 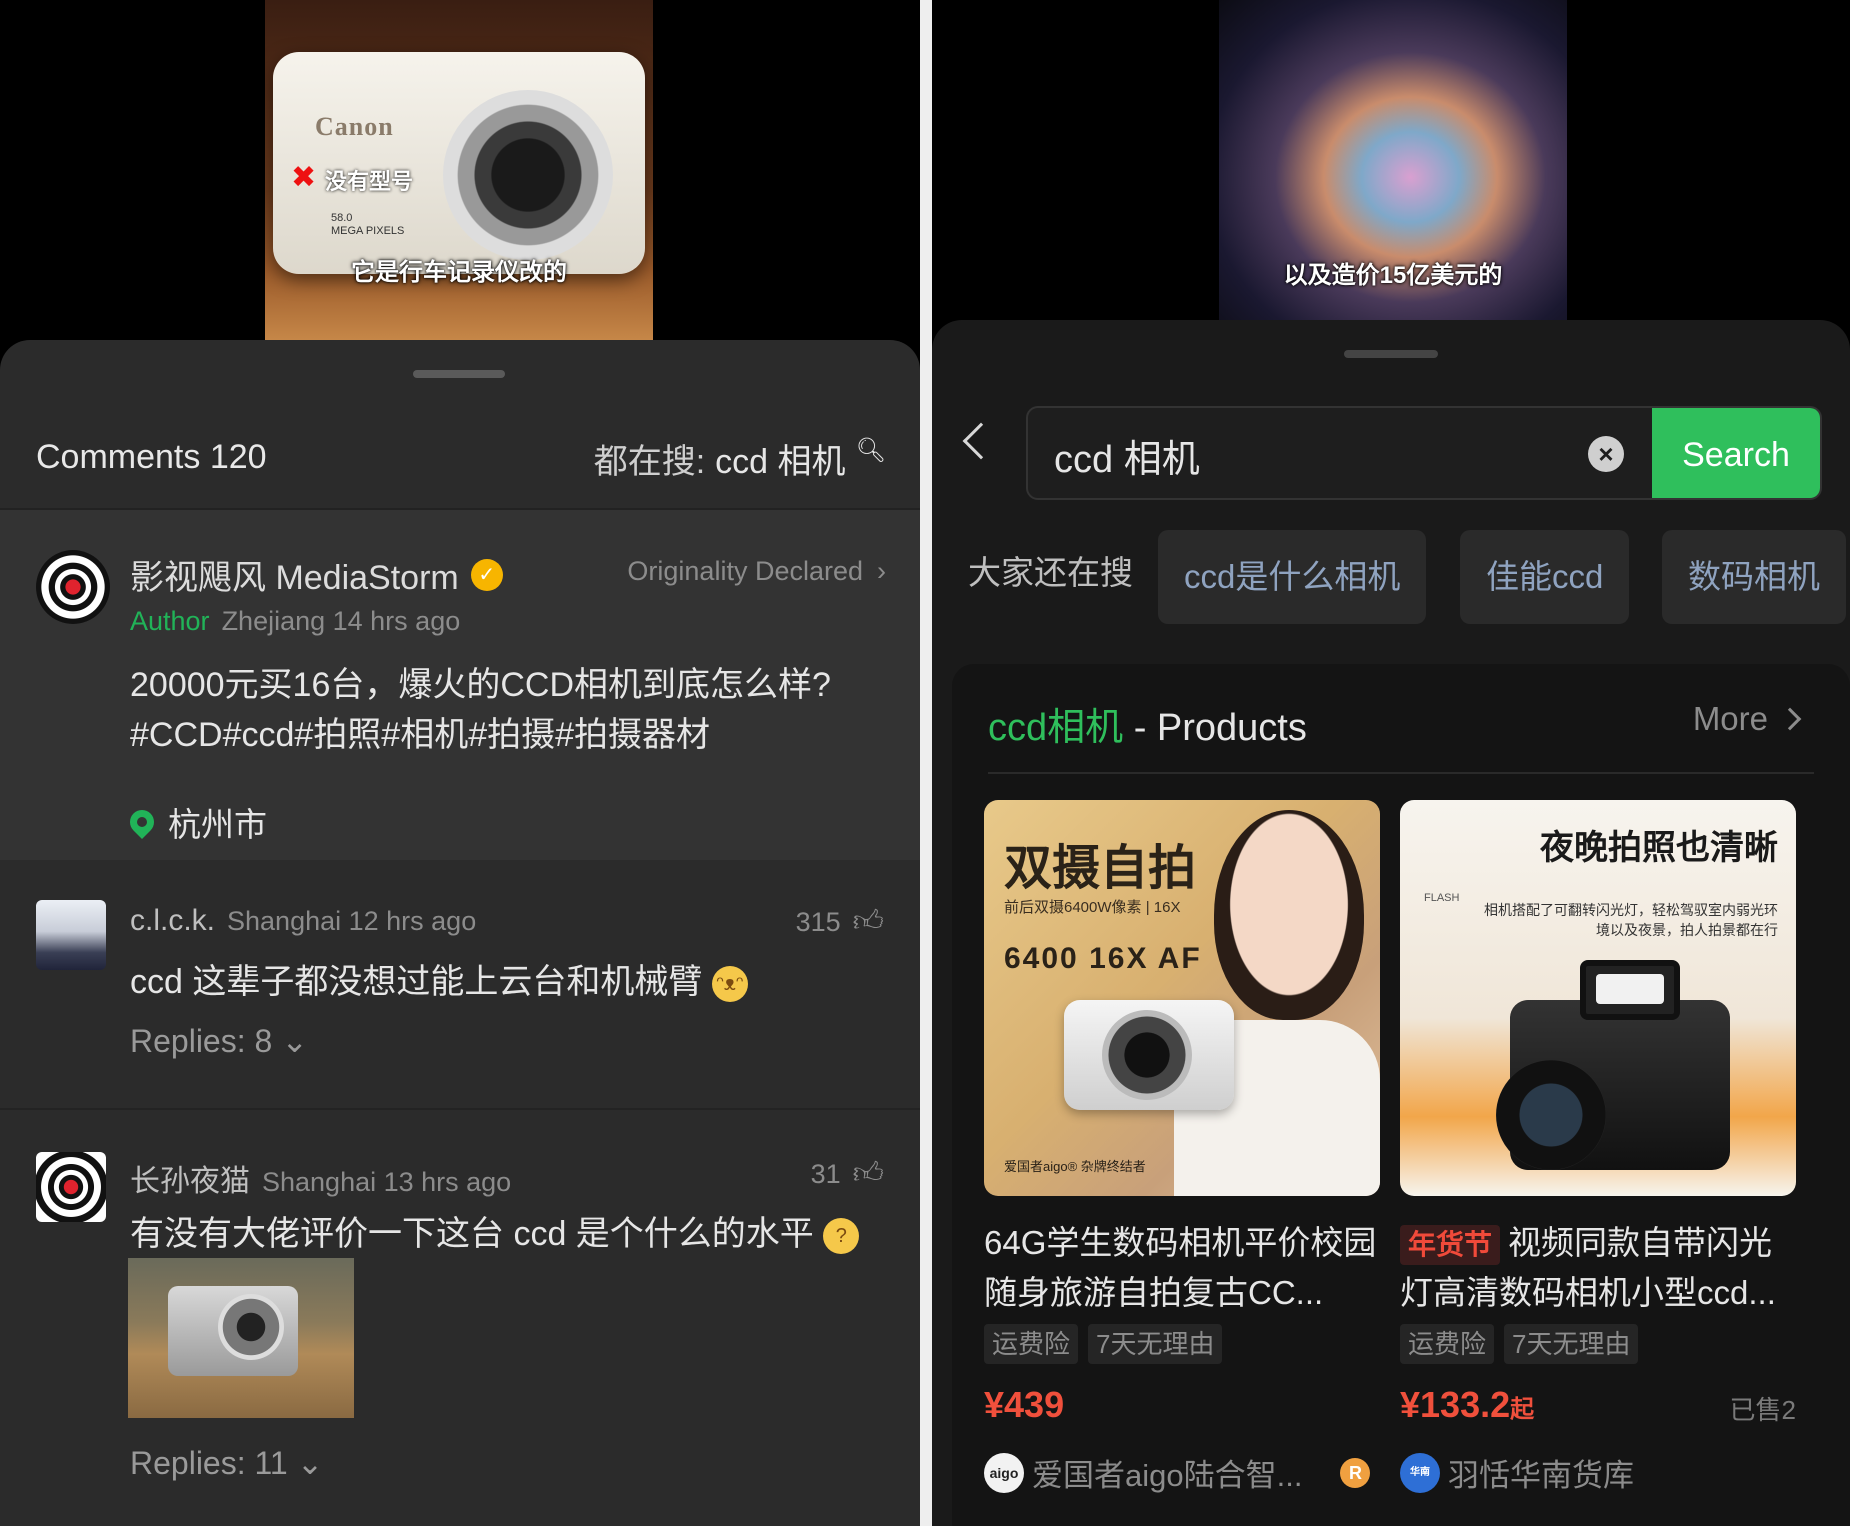 What do you see at coordinates (1455, 1404) in the screenshot?
I see `price-value: ¥133.2` at bounding box center [1455, 1404].